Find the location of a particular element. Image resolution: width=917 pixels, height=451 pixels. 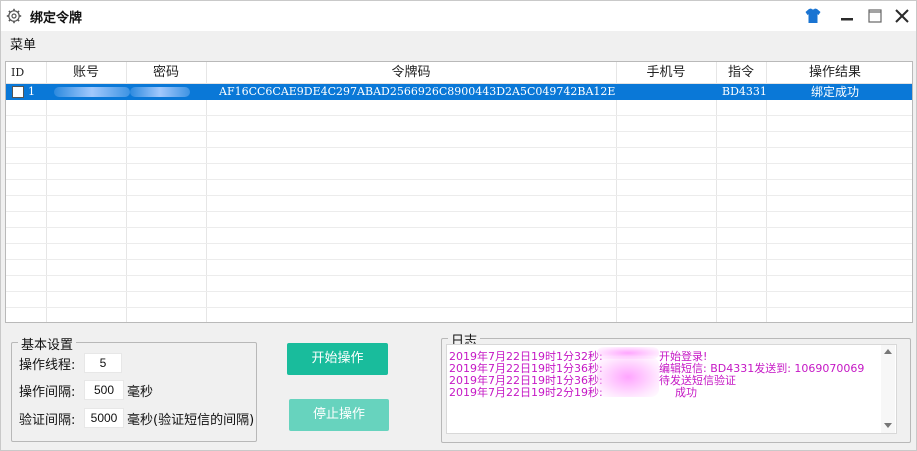

grid-header: ID 账号 密码 令牌码 手机号 指令 操作结果 is located at coordinates (459, 73).